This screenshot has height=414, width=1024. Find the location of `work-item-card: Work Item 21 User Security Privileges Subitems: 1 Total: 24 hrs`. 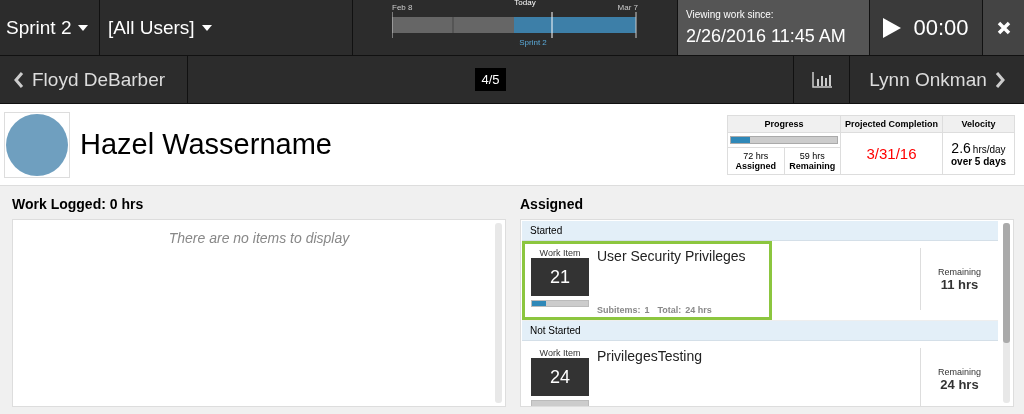

work-item-card: Work Item 21 User Security Privileges Subitems: 1 Total: 24 hrs is located at coordinates (647, 280).